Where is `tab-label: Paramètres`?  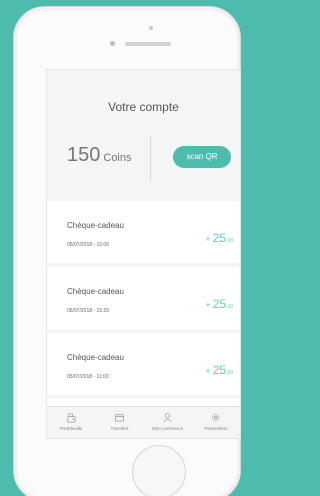
tab-label: Paramètres is located at coordinates (216, 428).